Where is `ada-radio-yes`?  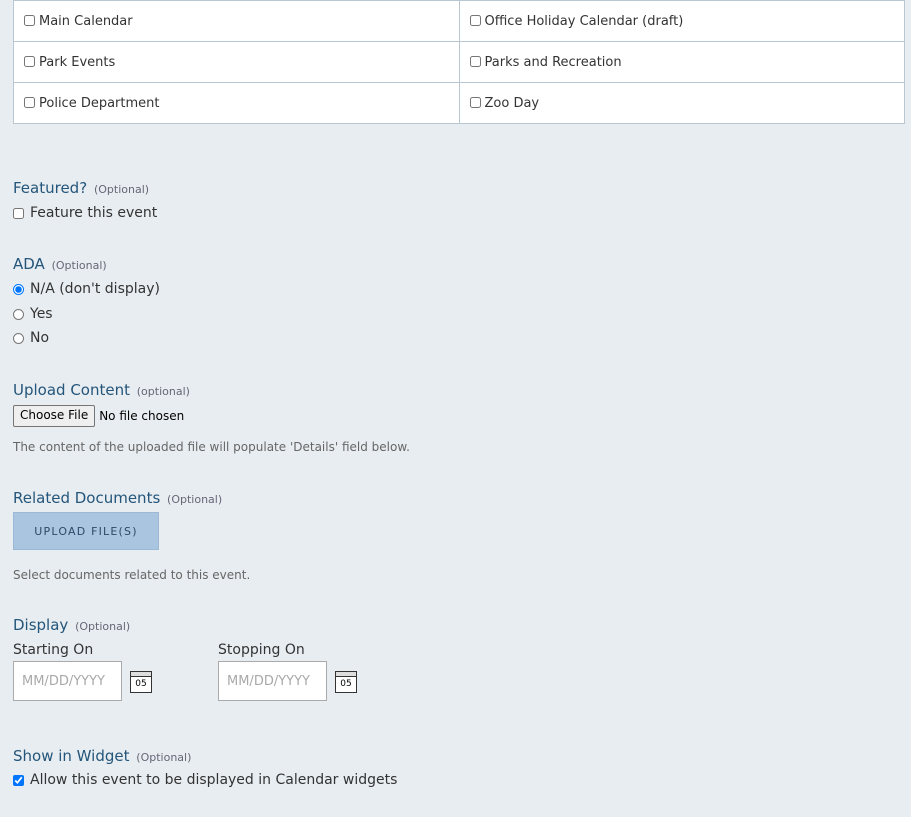
ada-radio-yes is located at coordinates (18, 314).